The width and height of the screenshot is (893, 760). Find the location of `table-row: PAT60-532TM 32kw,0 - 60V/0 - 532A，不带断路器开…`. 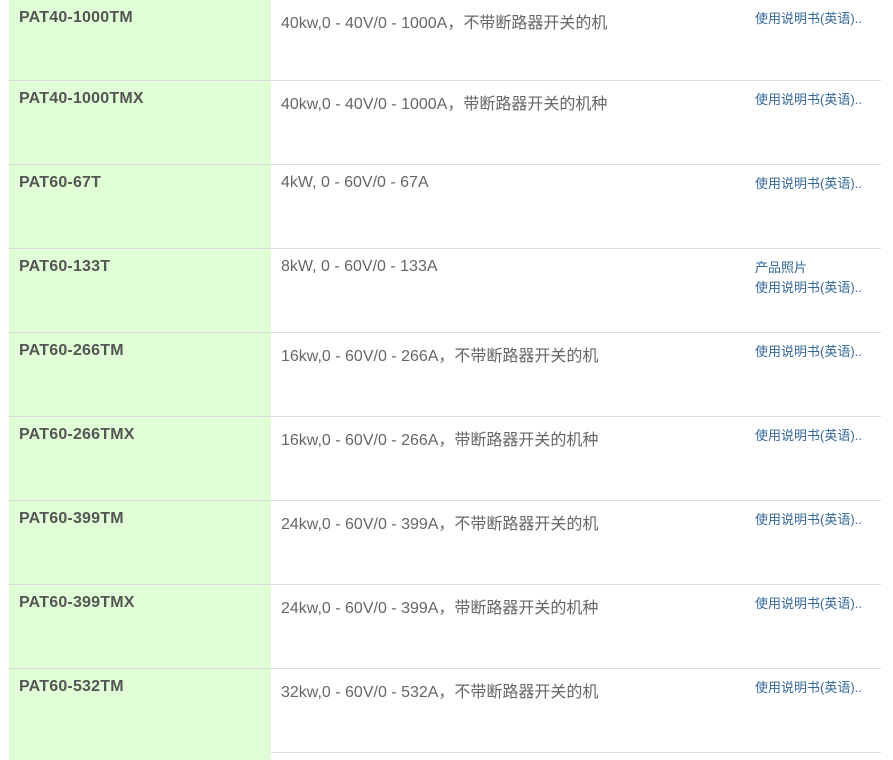

table-row: PAT60-532TM 32kw,0 - 60V/0 - 532A，不带断路器开… is located at coordinates (445, 711).